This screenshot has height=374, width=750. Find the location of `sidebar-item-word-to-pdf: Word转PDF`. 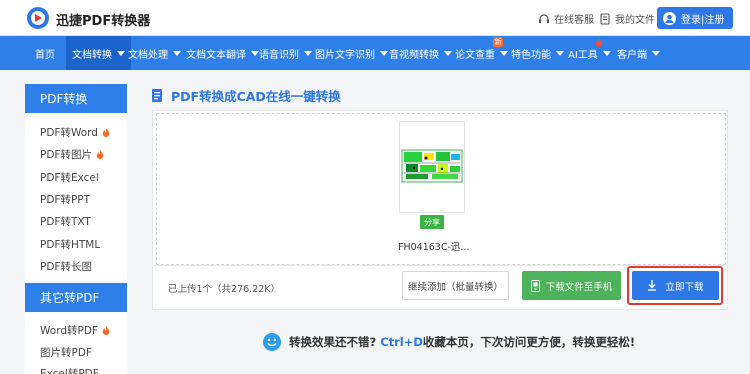

sidebar-item-word-to-pdf: Word转PDF is located at coordinates (75, 330).